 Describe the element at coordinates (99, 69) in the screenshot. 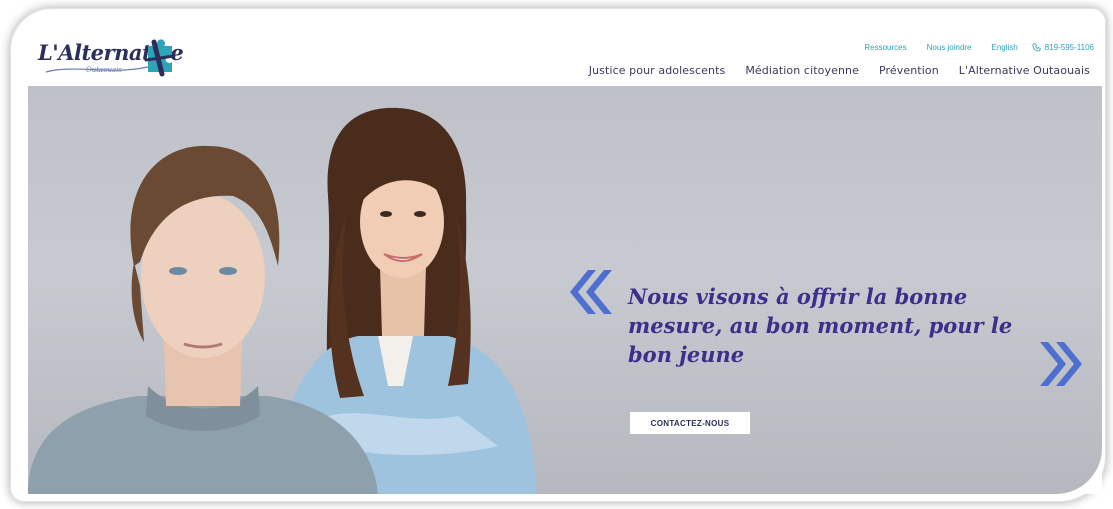

I see `logo-swoosh` at that location.